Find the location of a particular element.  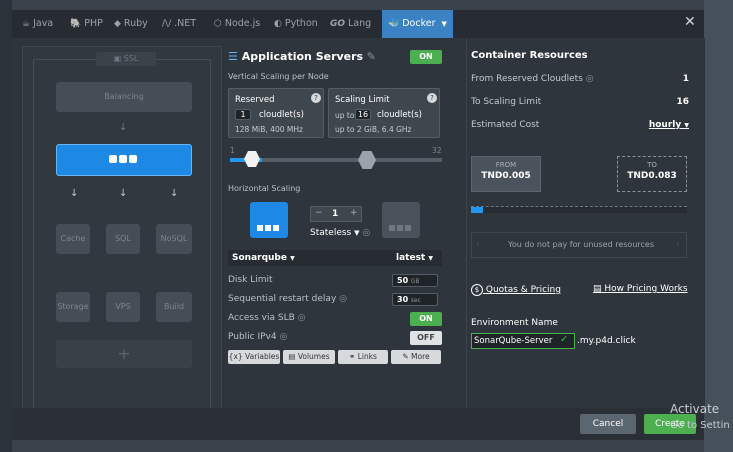

python-icon: ◐ is located at coordinates (278, 24).